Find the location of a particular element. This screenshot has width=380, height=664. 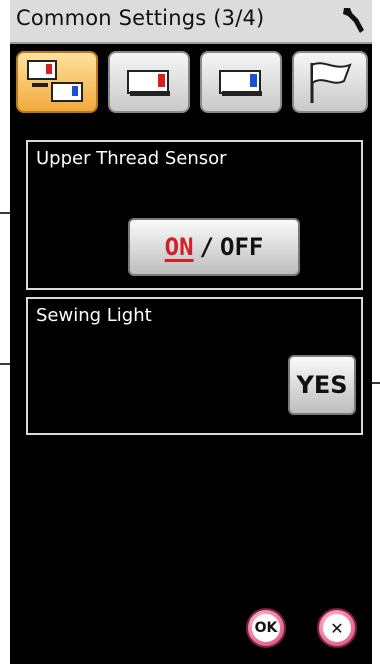

tab-language is located at coordinates (330, 82).